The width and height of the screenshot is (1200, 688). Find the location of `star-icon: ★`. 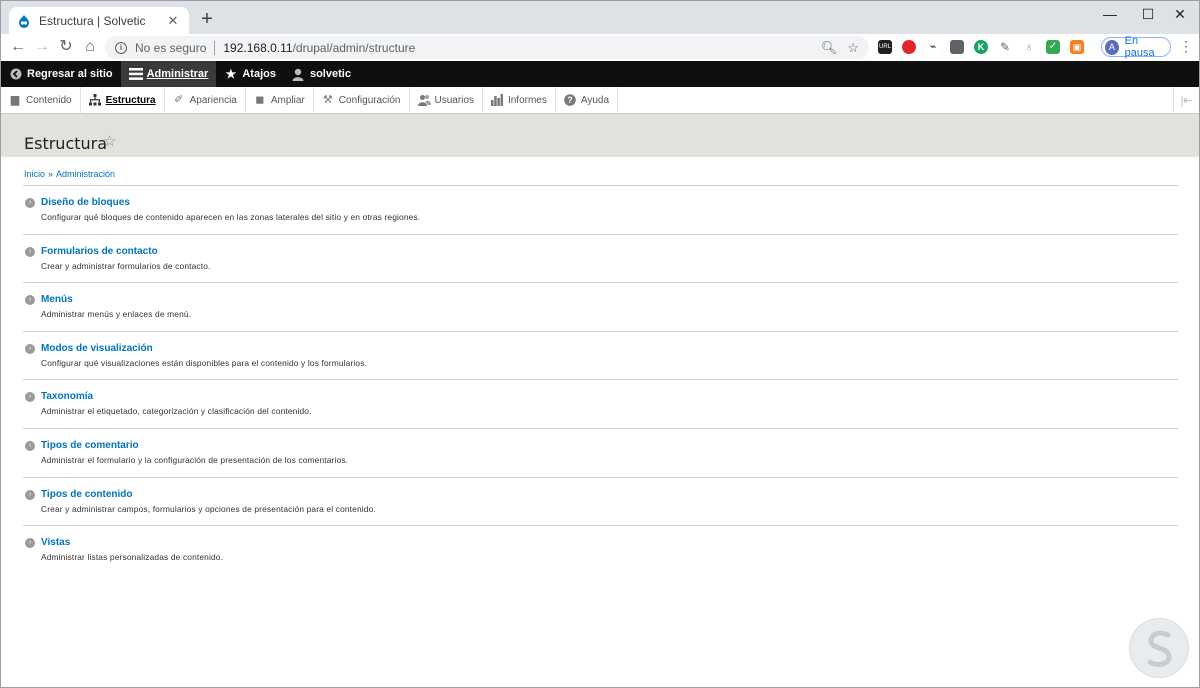

star-icon: ★ is located at coordinates (231, 73).